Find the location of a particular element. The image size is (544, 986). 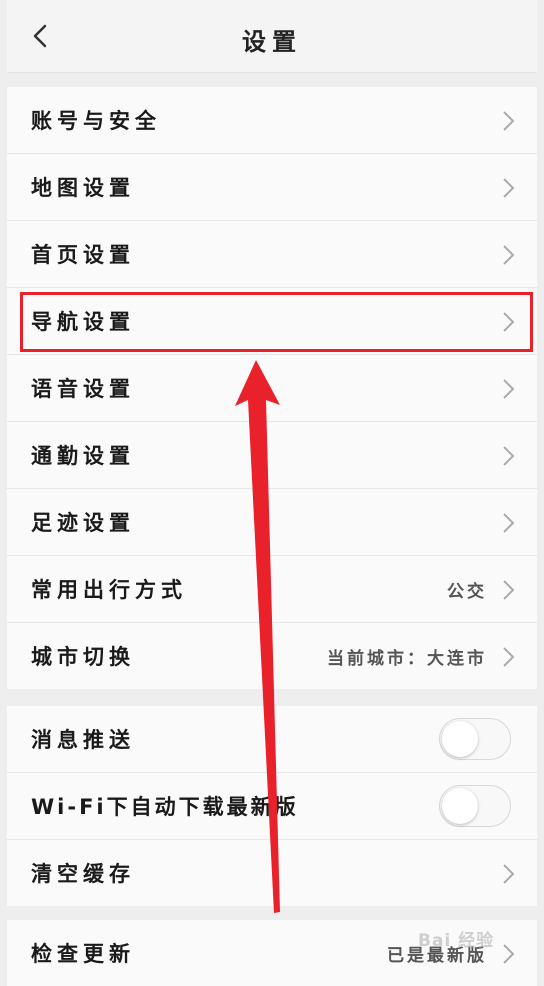

settings-row-city-switch: 城市切换 当前城市：大连市 is located at coordinates (272, 656).